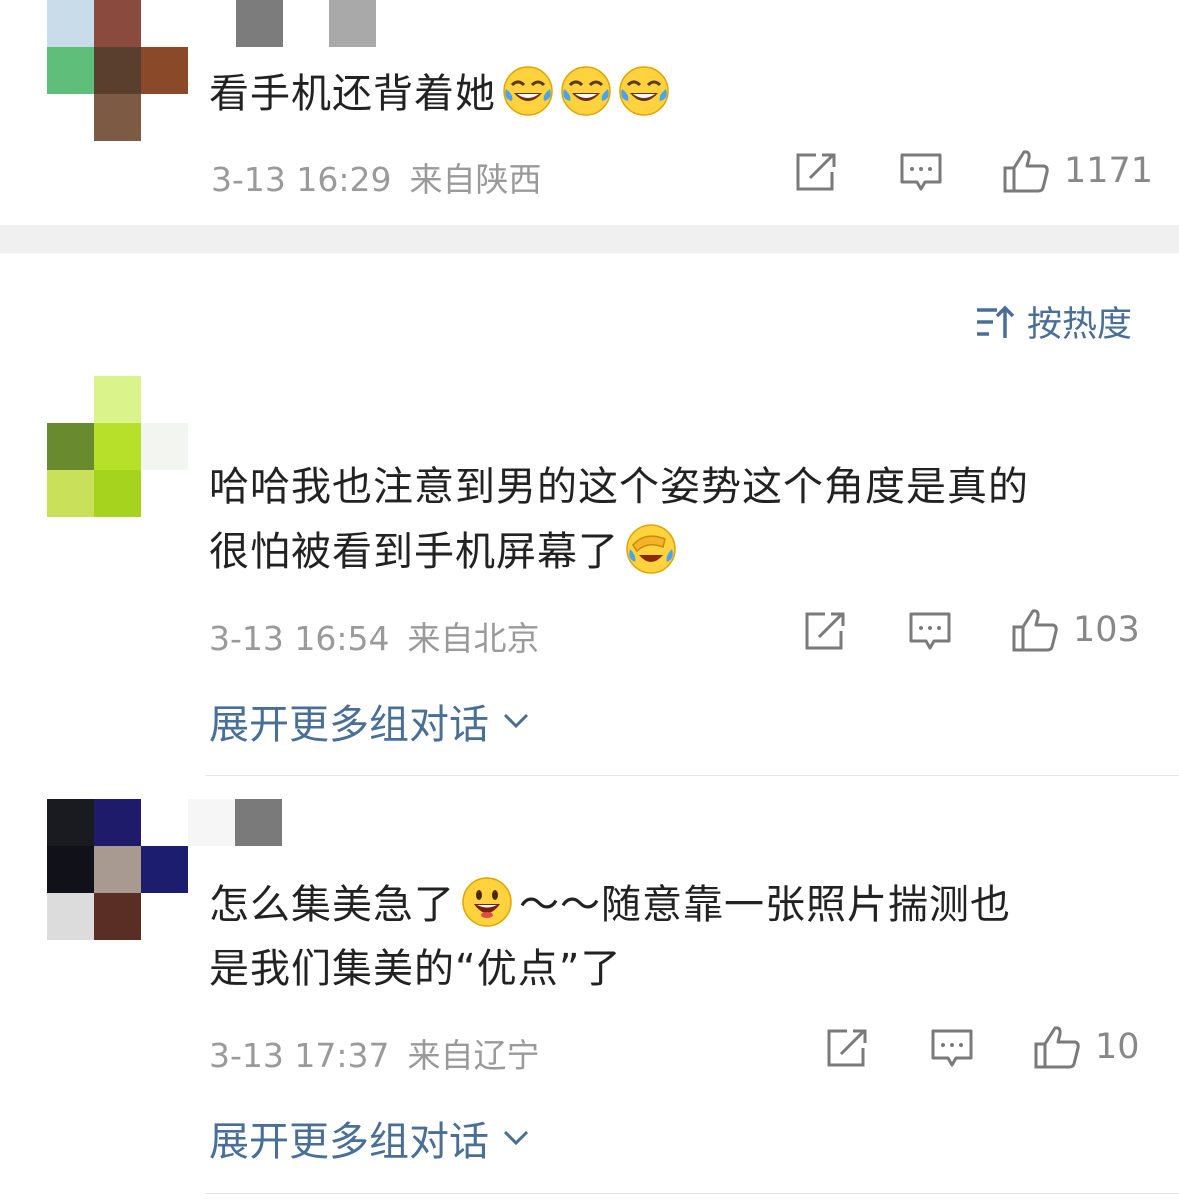  I want to click on comment-text-line: 哈哈我也注意到男的这个姿势这个角度是真的, so click(619, 487).